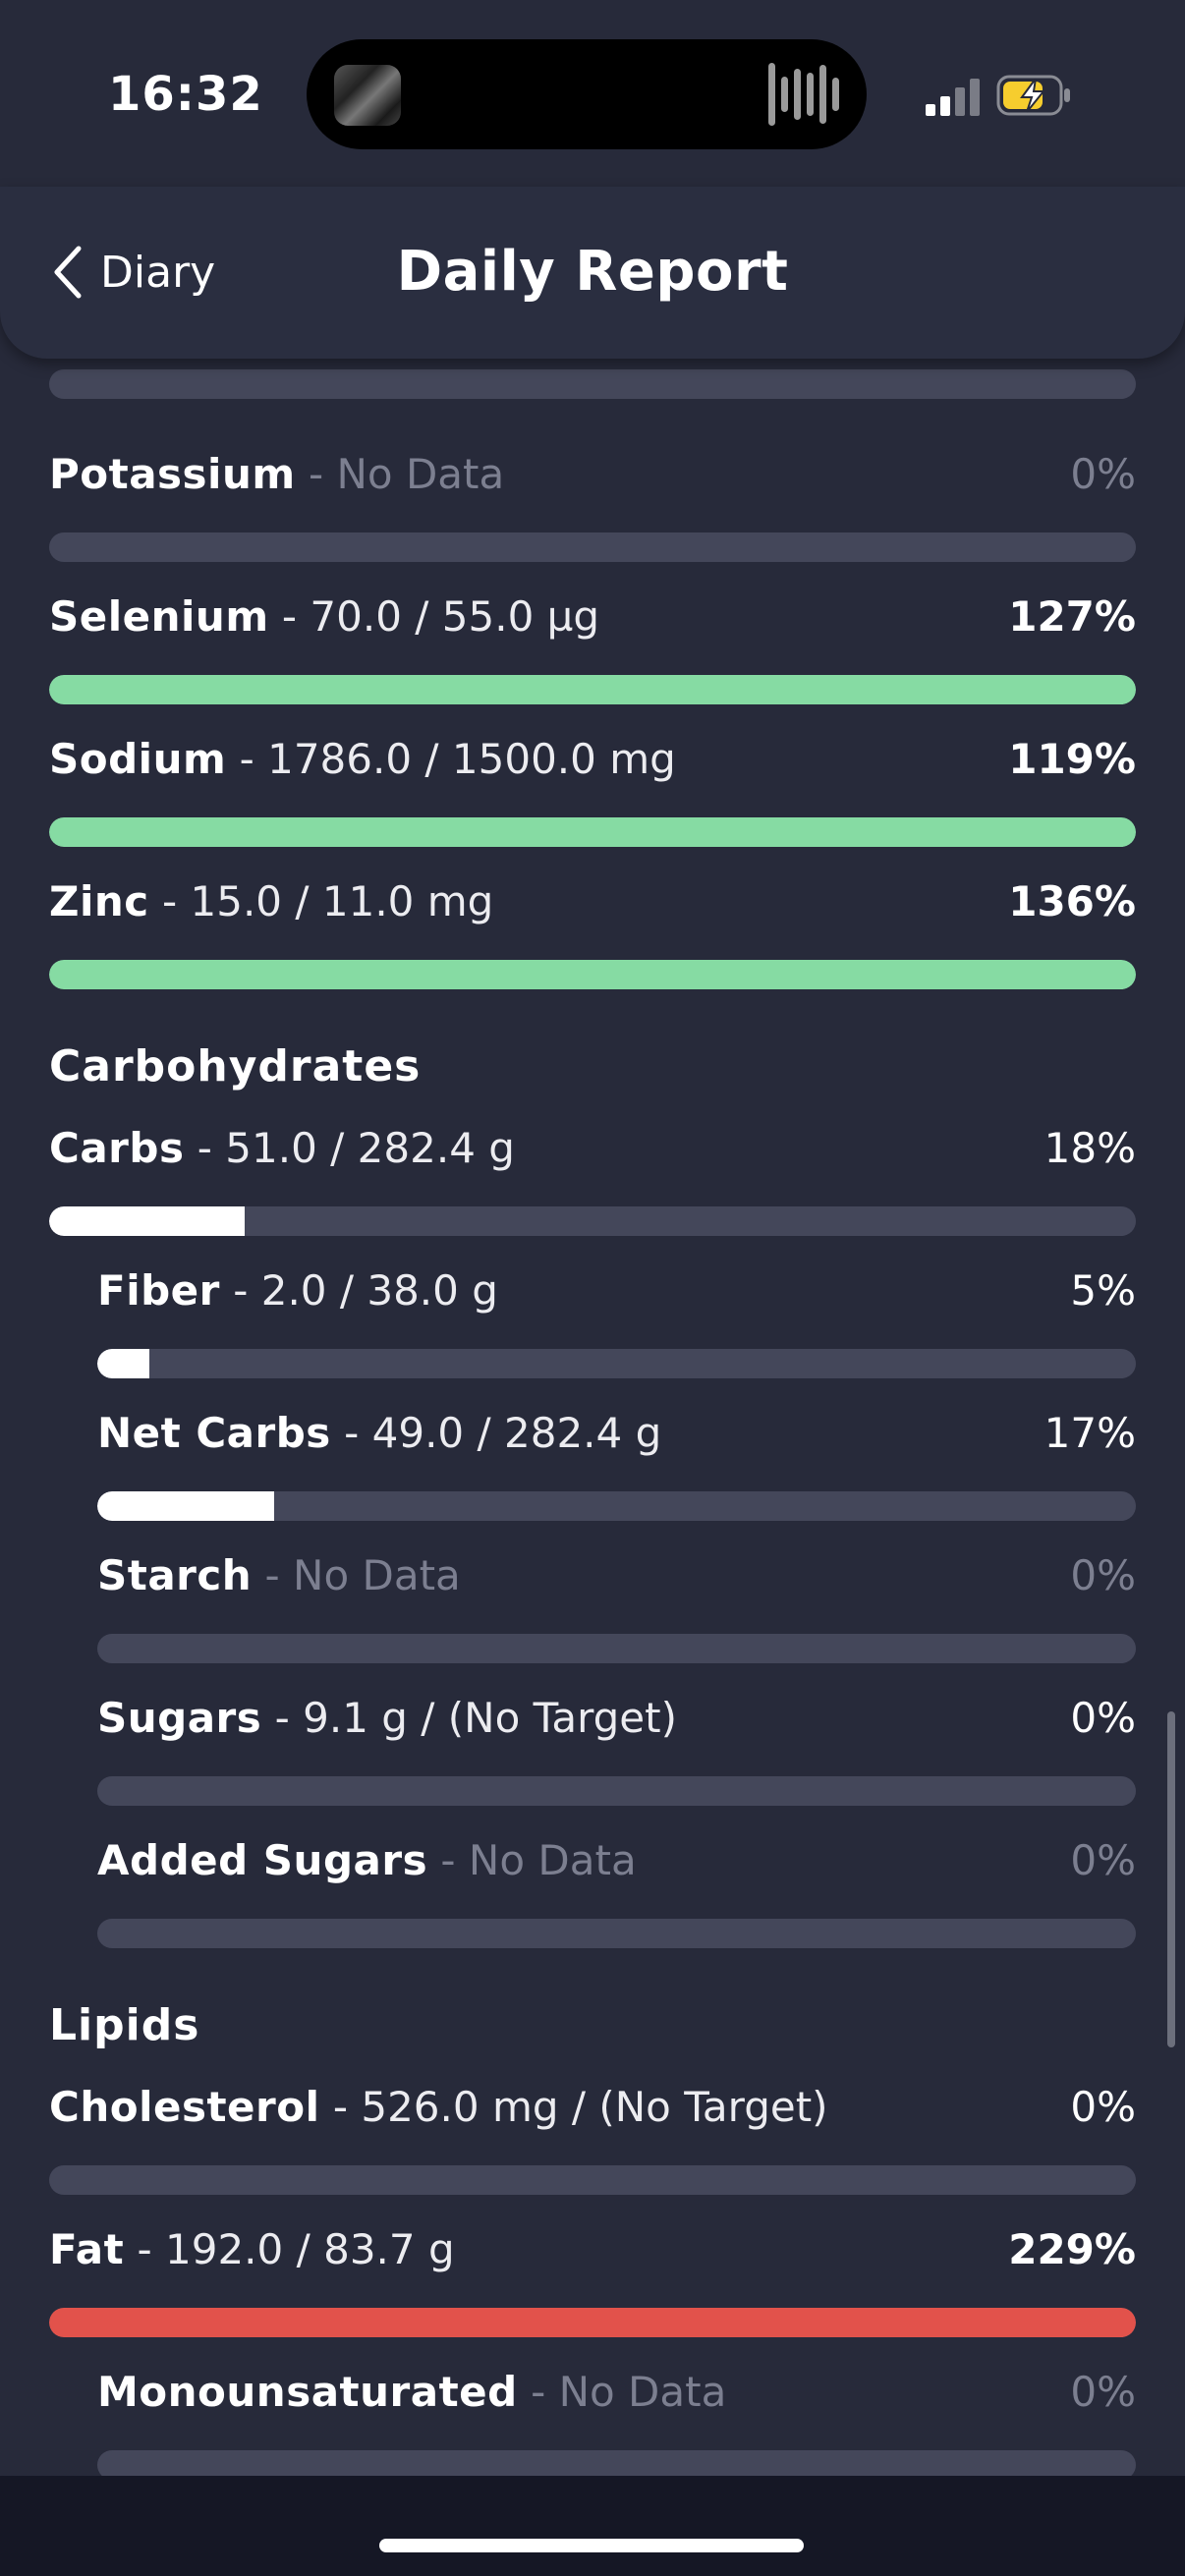 The width and height of the screenshot is (1185, 2576). I want to click on nutrient-percent: 5%, so click(1103, 1290).